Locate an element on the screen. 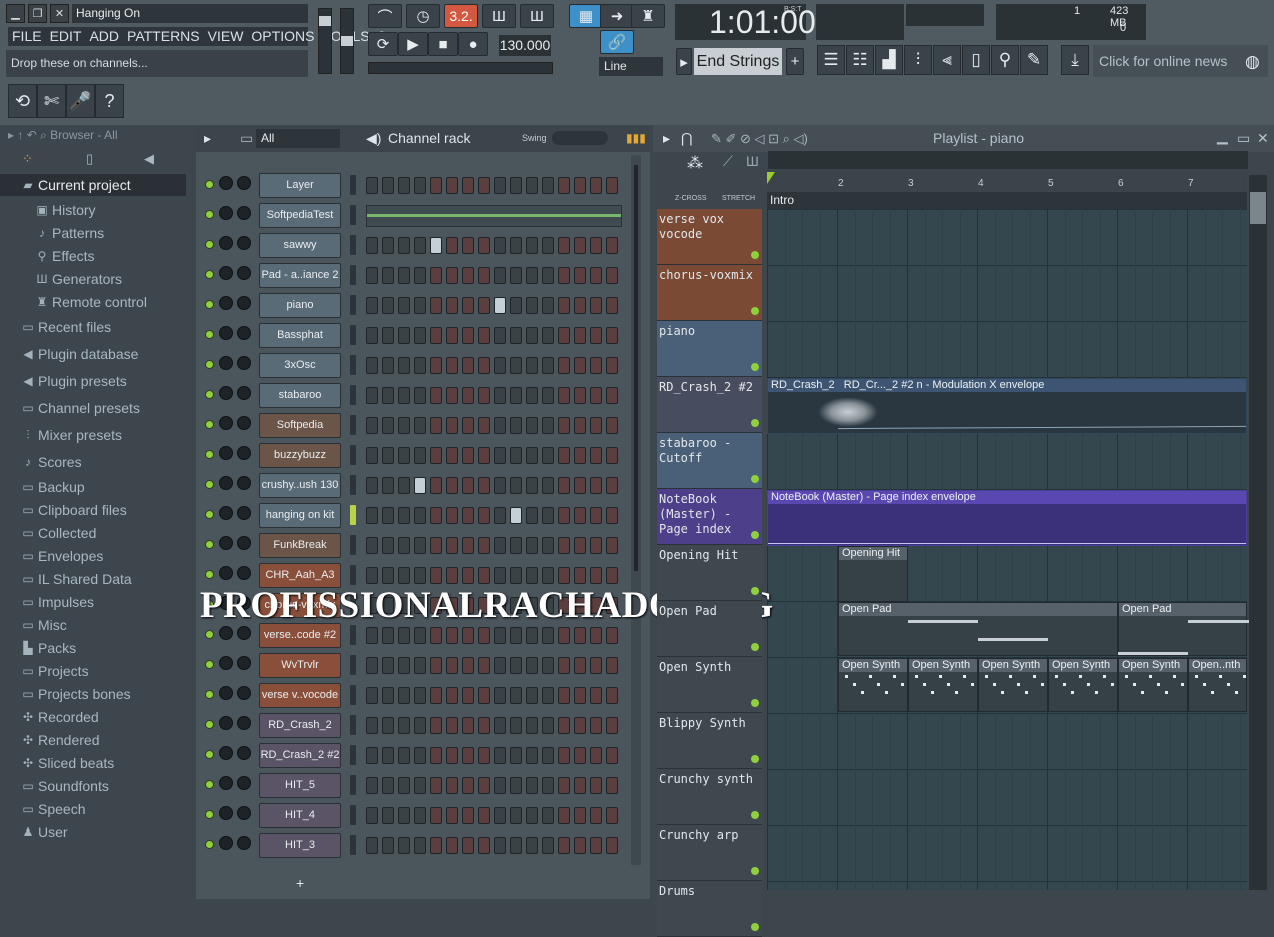 This screenshot has height=937, width=1274. browser-item-il-shared-data: ▭ IL Shared Data is located at coordinates (93, 579).